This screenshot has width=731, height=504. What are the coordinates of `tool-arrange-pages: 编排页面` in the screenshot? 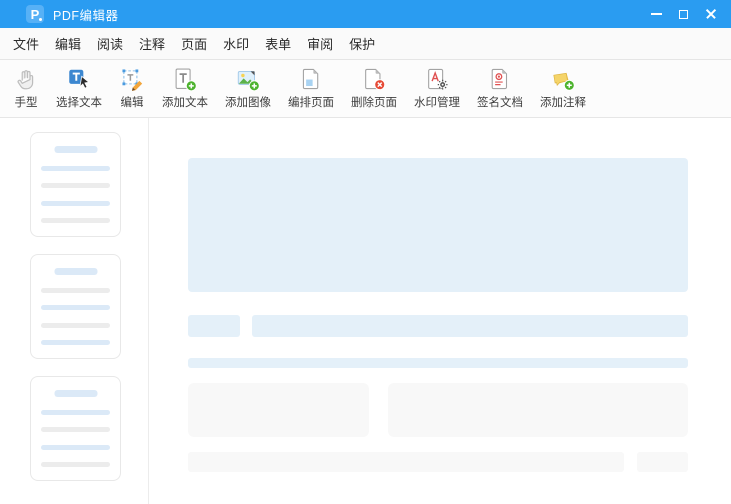 It's located at (311, 85).